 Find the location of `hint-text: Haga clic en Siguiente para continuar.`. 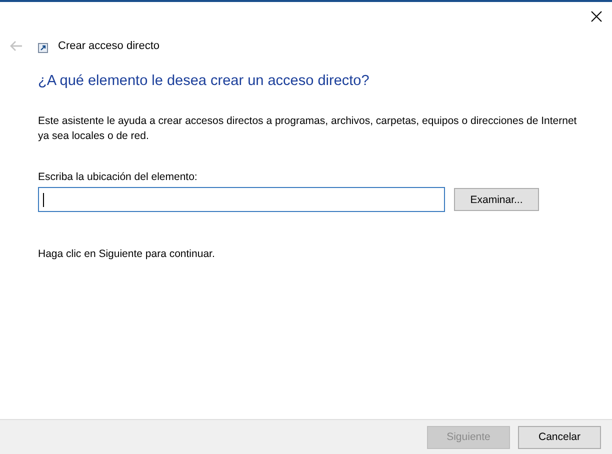

hint-text: Haga clic en Siguiente para continuar. is located at coordinates (127, 254).